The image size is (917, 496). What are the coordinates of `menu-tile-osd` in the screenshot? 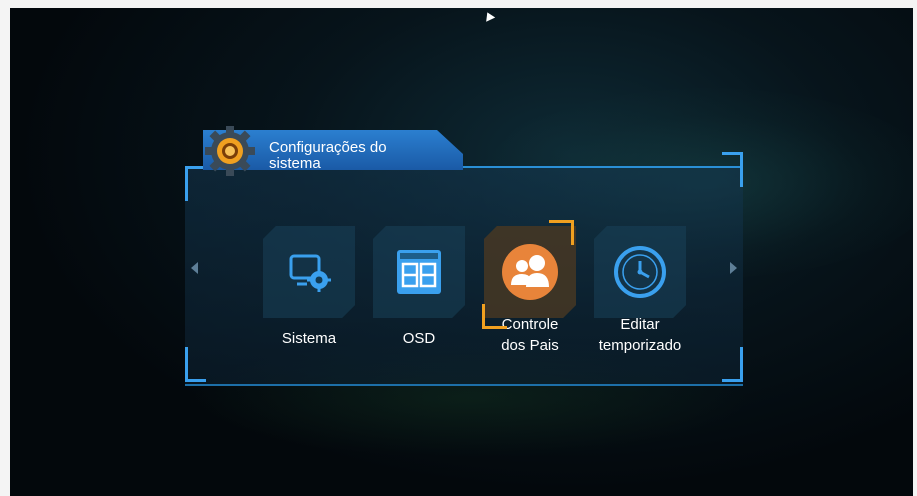 It's located at (419, 272).